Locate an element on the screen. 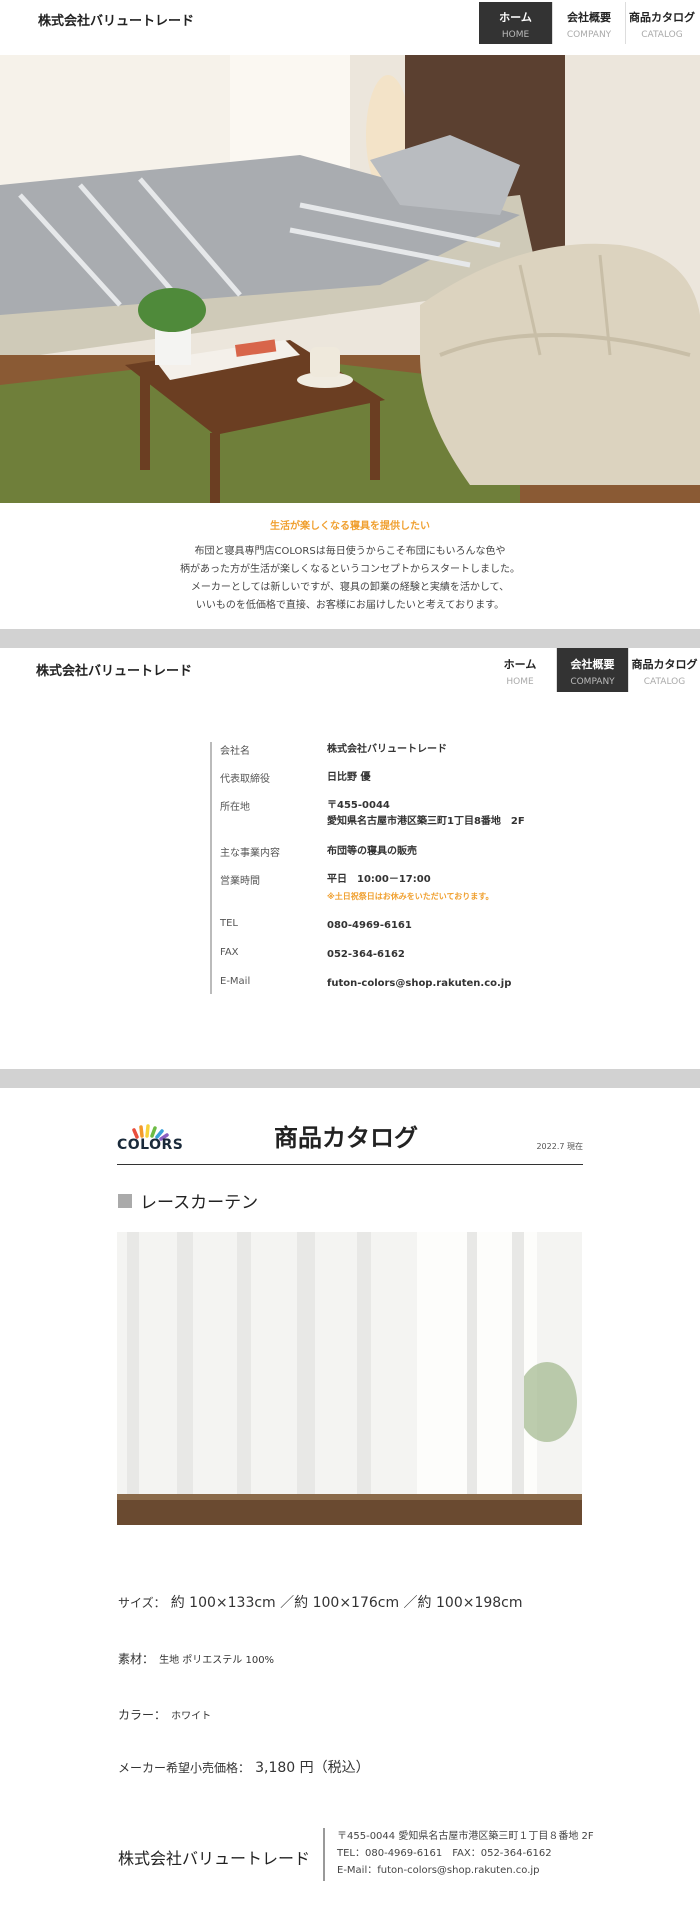  square-bullet-icon is located at coordinates (125, 1200).